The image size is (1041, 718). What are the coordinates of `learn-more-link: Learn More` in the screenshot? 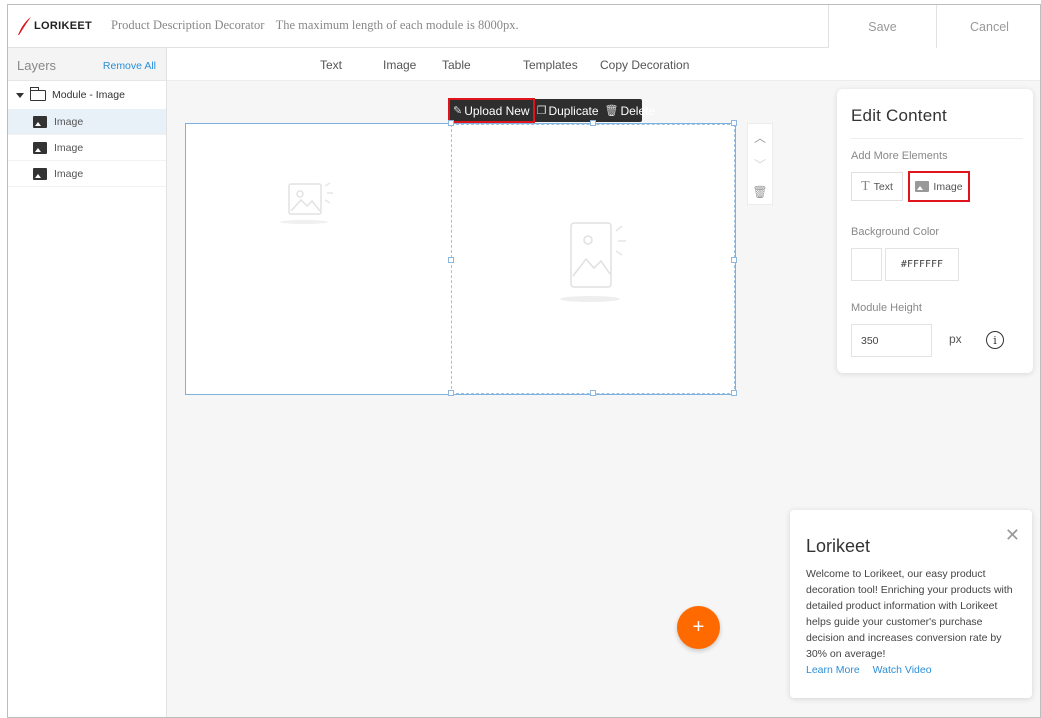 It's located at (833, 670).